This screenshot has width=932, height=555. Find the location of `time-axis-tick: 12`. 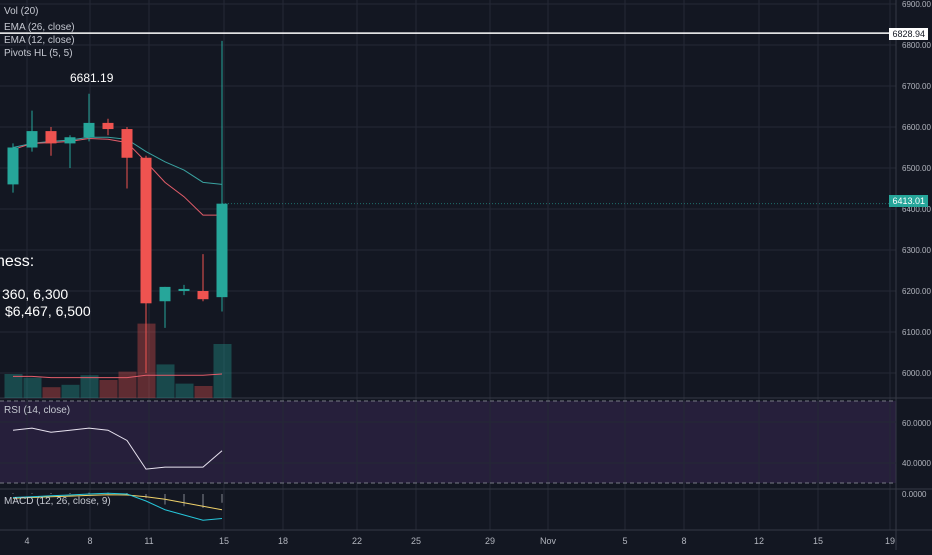

time-axis-tick: 12 is located at coordinates (759, 541).